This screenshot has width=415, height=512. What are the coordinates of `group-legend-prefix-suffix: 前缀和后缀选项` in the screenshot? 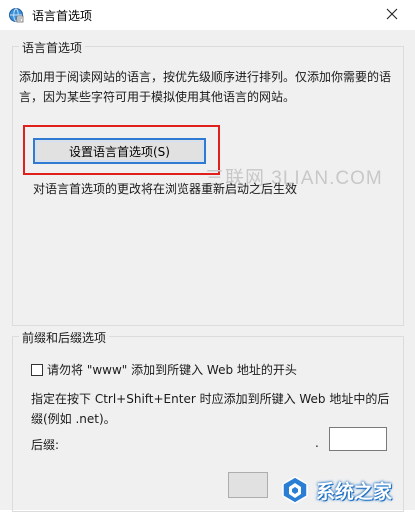 It's located at (64, 337).